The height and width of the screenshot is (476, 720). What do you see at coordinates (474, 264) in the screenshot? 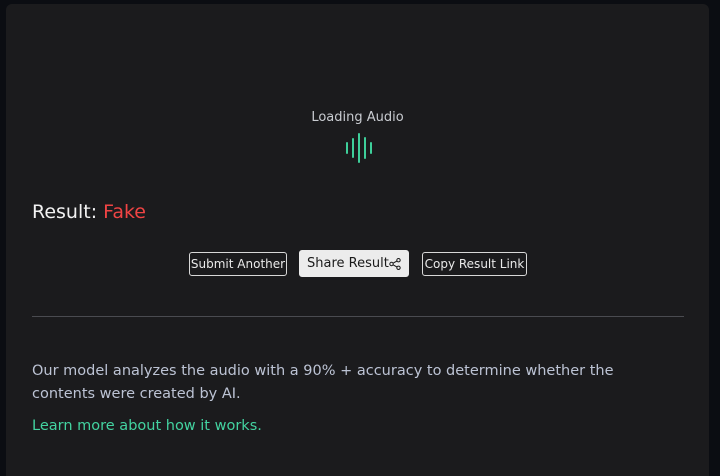
I see `copy-result-link-button: Copy Result Link` at bounding box center [474, 264].